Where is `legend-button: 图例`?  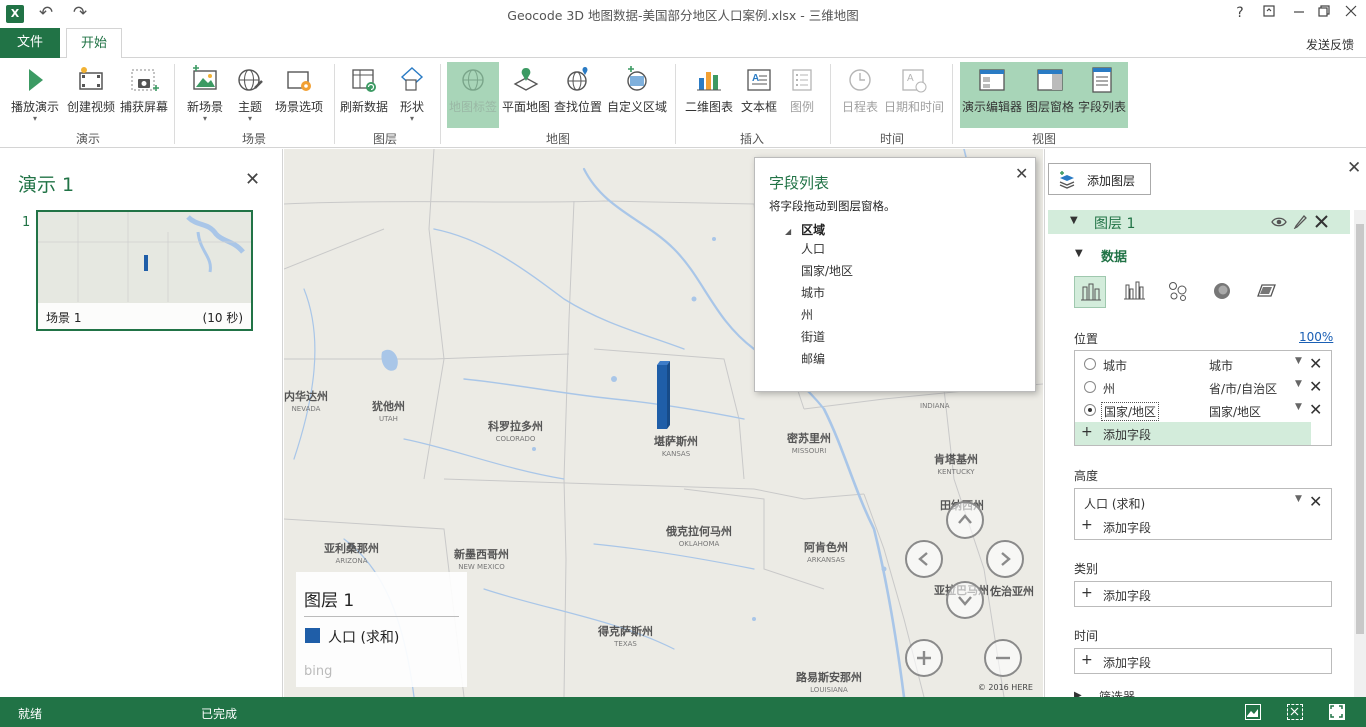
legend-button: 图例 is located at coordinates (802, 95).